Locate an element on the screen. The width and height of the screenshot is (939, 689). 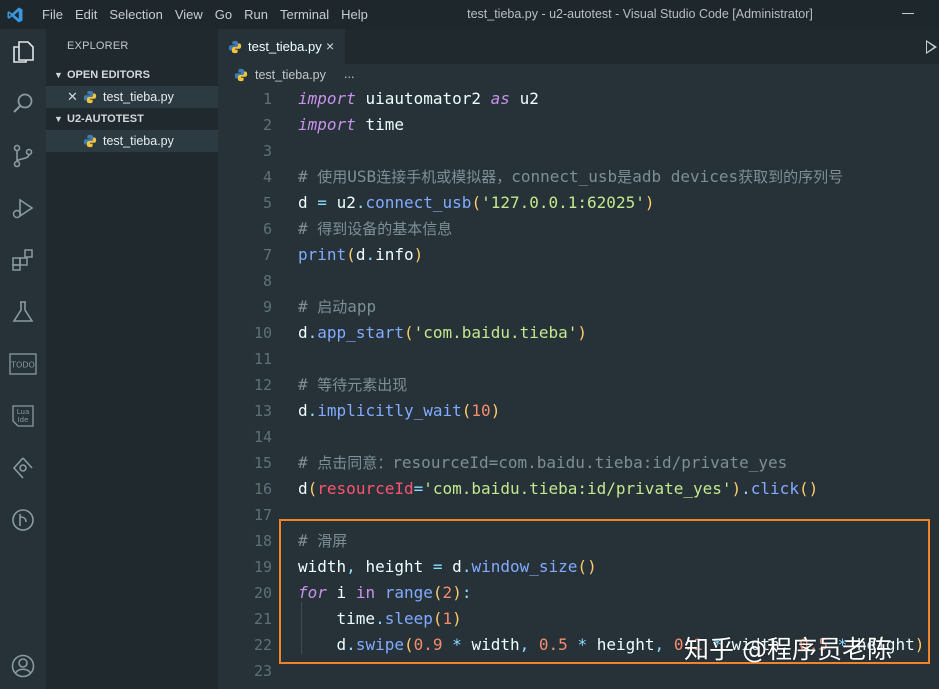
code-line: 10 d.app_start('com.baidu.tieba') is located at coordinates (578, 333).